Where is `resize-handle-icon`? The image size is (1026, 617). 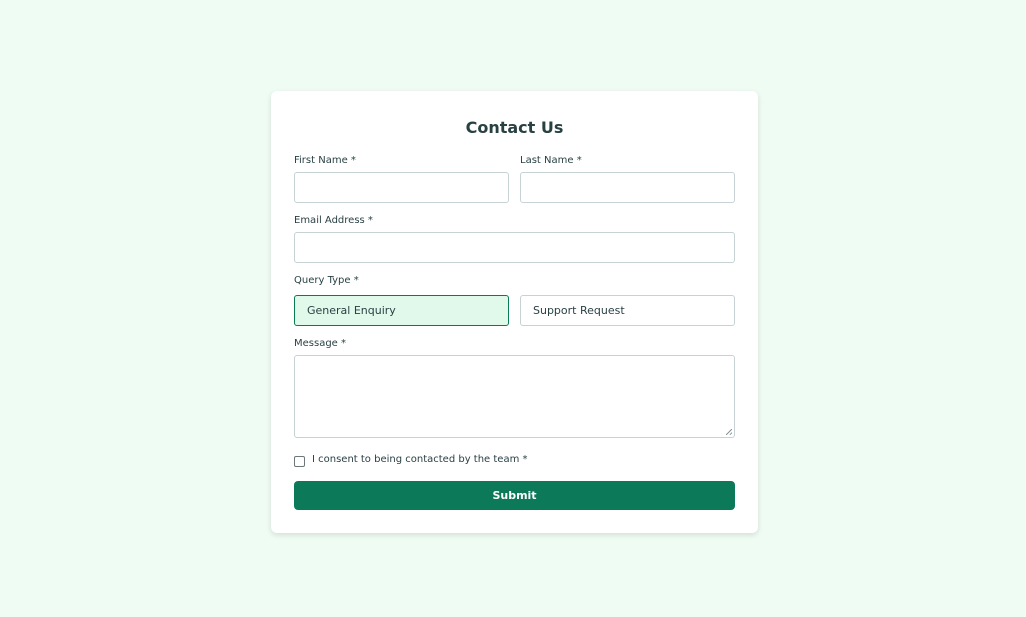 resize-handle-icon is located at coordinates (729, 432).